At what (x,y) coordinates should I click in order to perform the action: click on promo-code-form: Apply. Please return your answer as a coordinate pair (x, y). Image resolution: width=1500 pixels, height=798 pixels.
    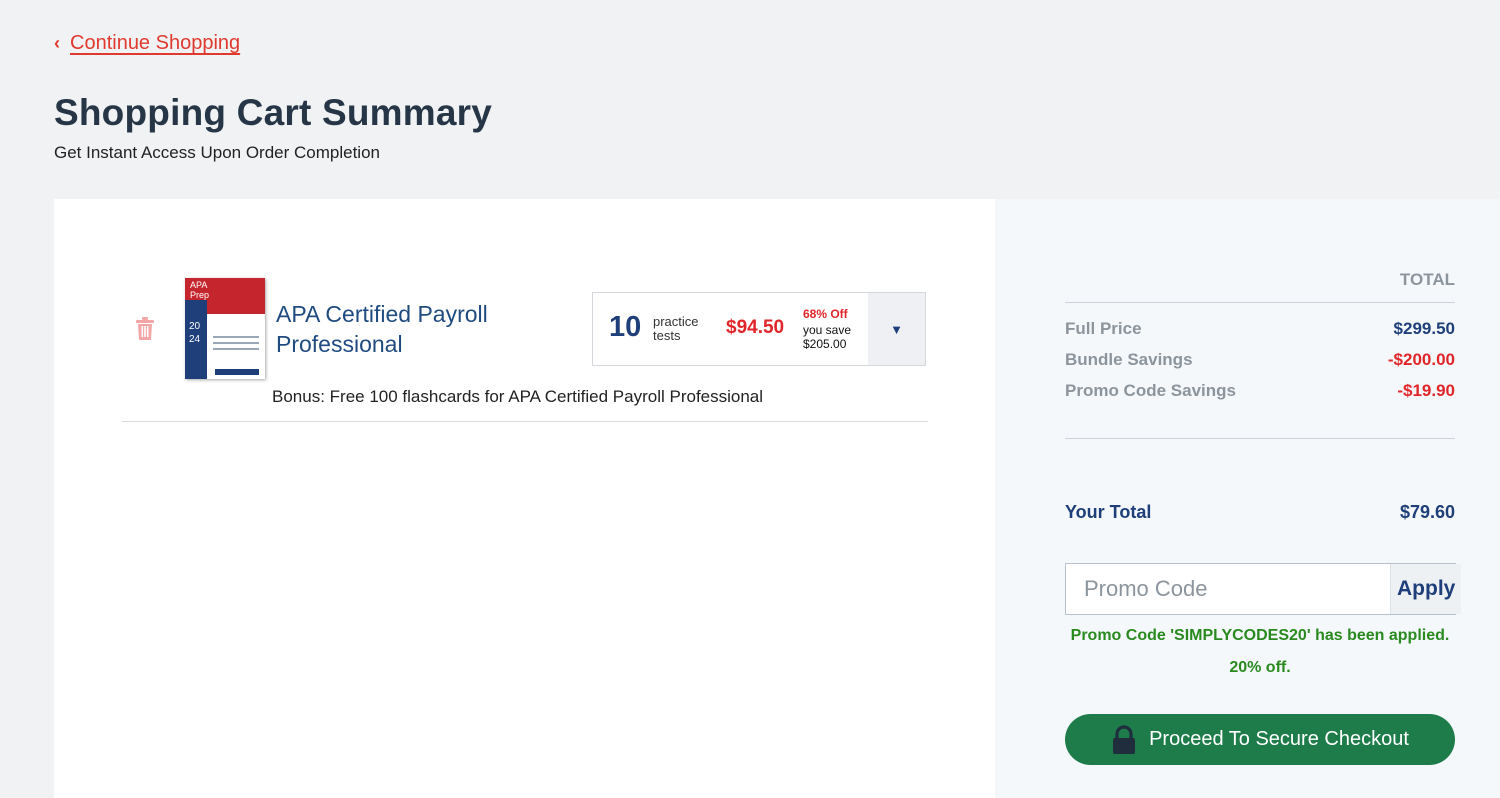
    Looking at the image, I should click on (1263, 589).